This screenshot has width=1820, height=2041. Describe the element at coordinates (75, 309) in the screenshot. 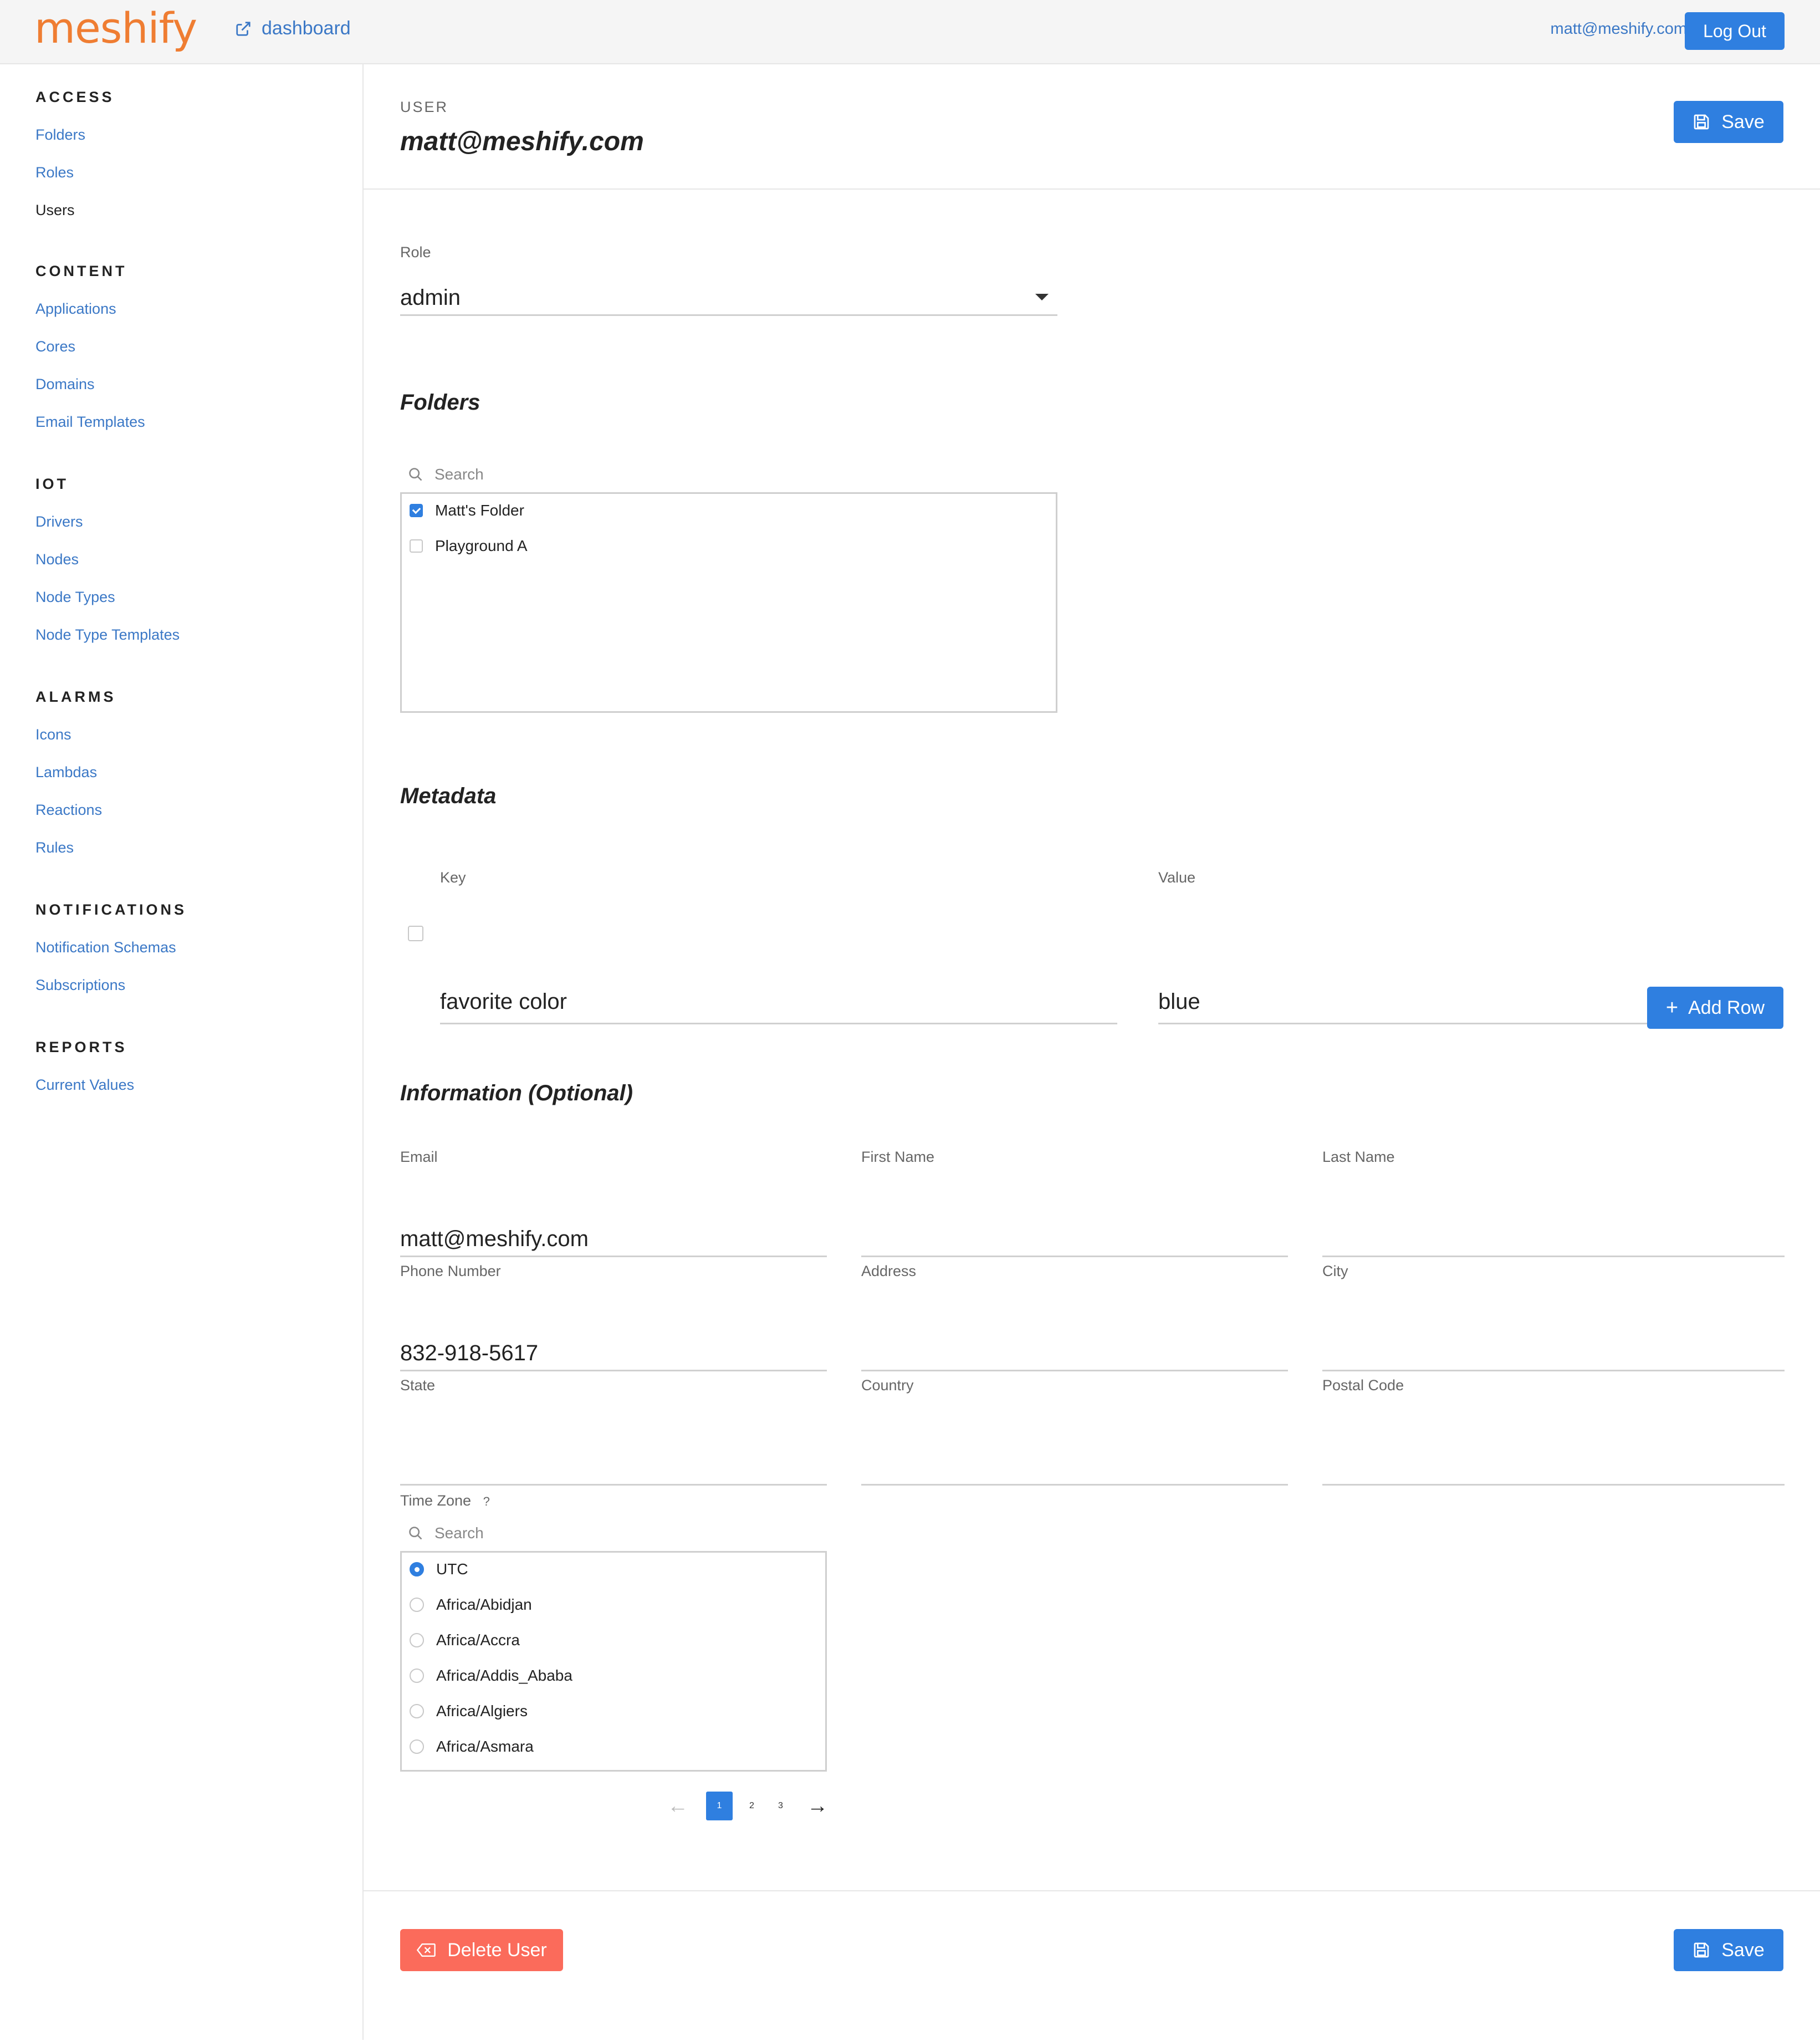

I see `sidebar-item-applications: Applications` at that location.